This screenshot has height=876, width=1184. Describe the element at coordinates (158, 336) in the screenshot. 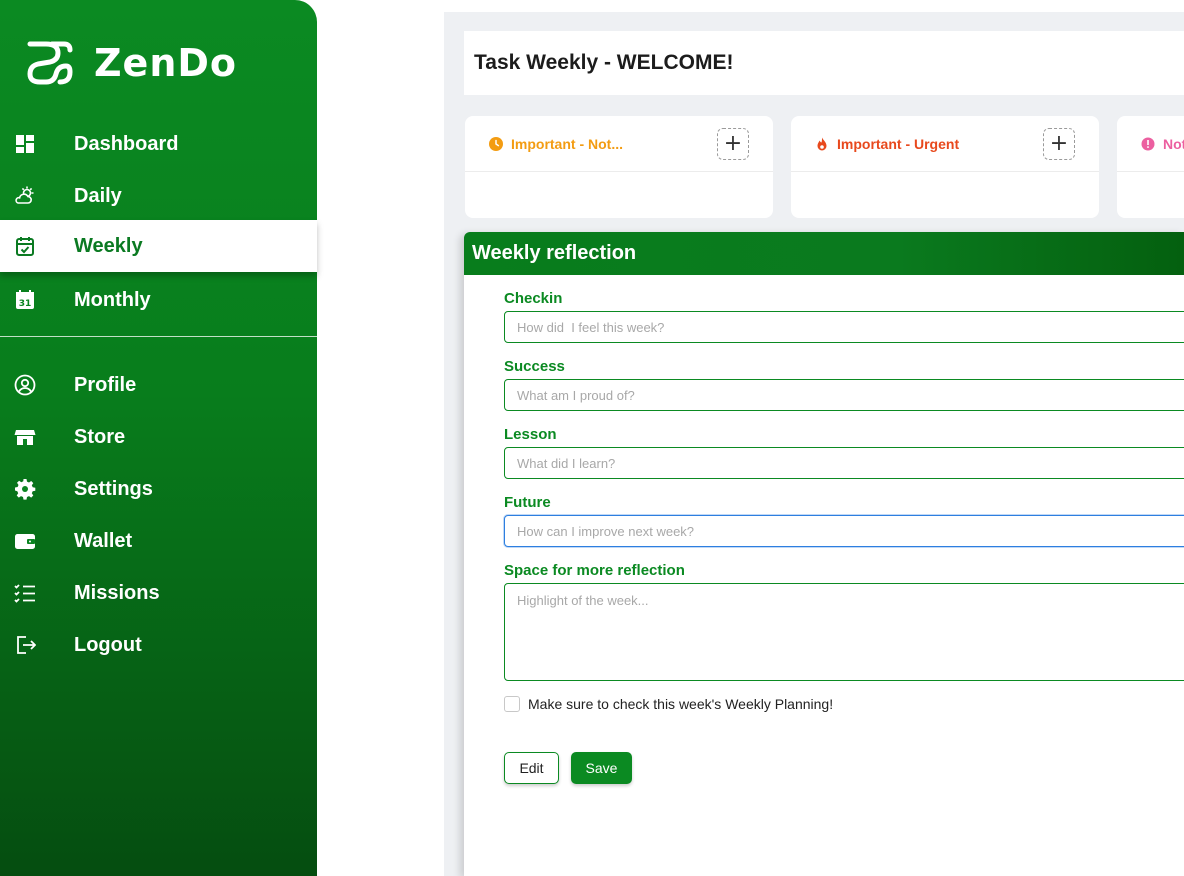

I see `sidebar-divider` at that location.